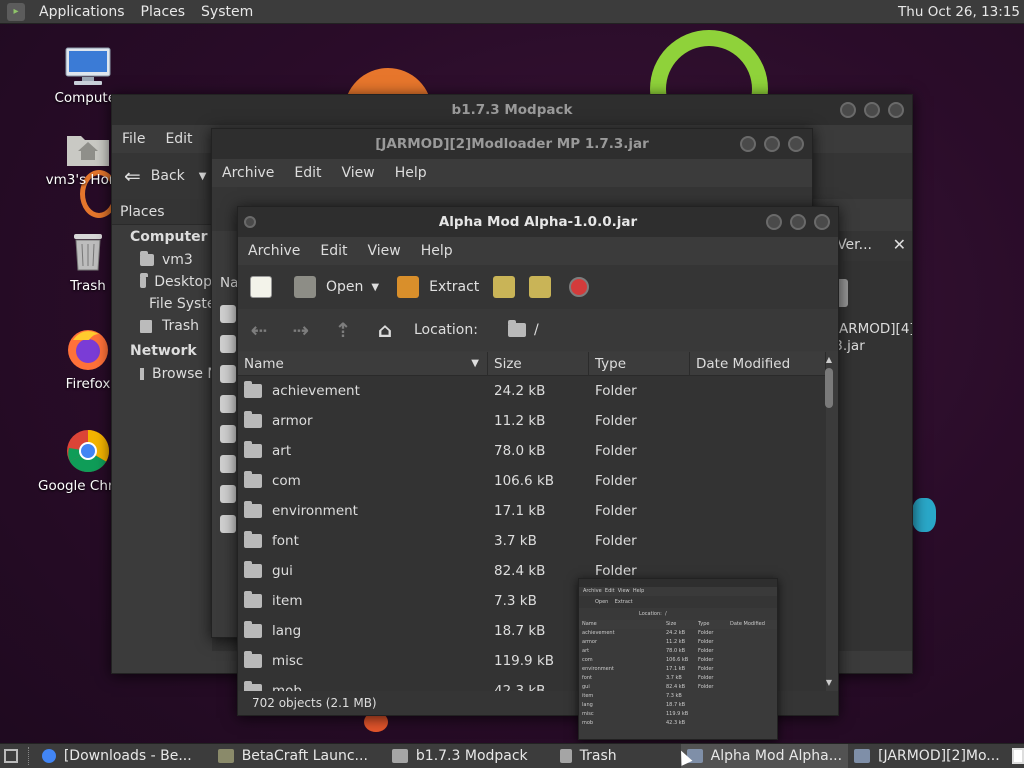 Image resolution: width=1024 pixels, height=768 pixels. I want to click on thumb-cell: 18.7 kB, so click(676, 705).